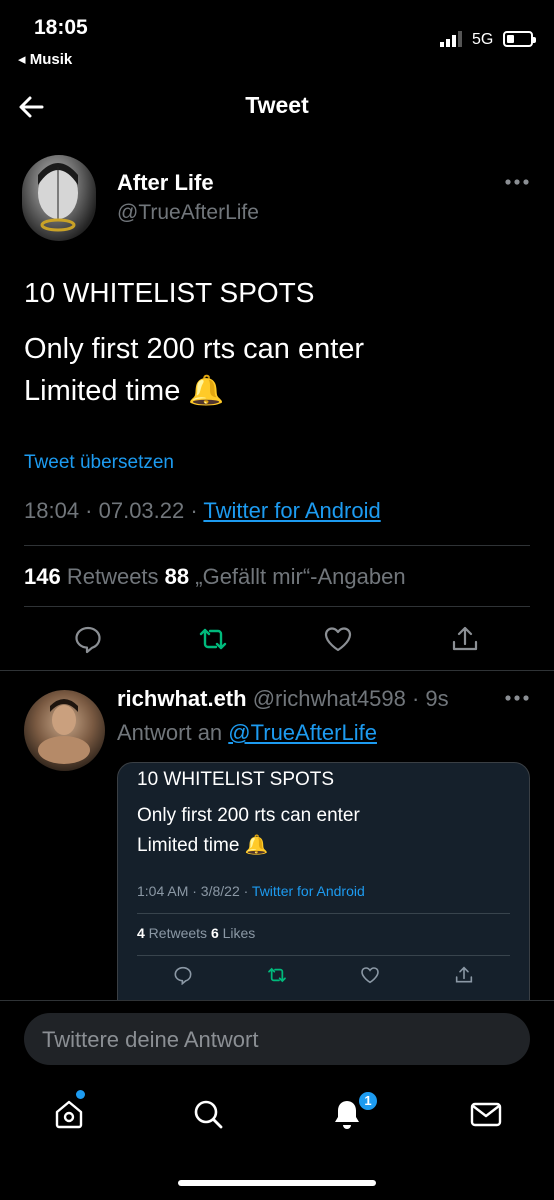 The width and height of the screenshot is (554, 1200). Describe the element at coordinates (80, 1094) in the screenshot. I see `new-content-dot` at that location.